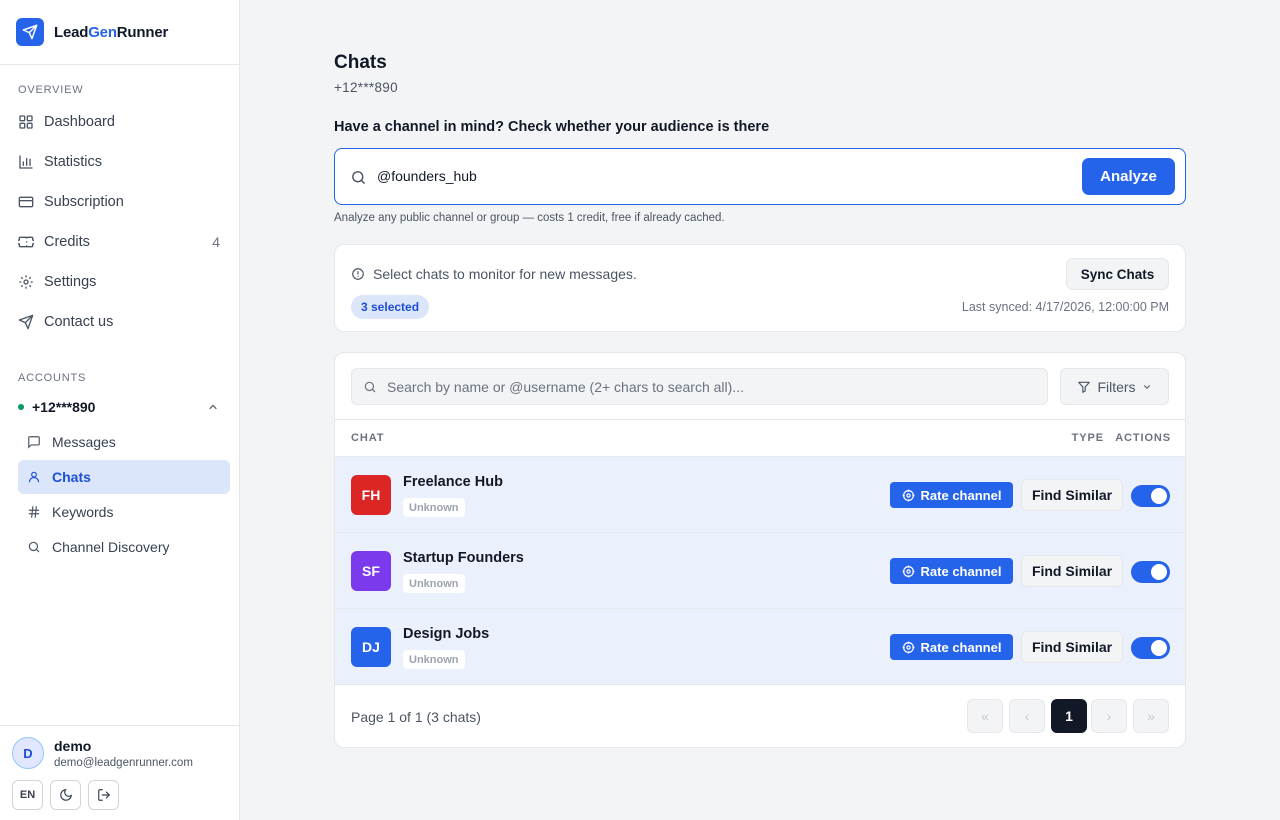 Image resolution: width=1280 pixels, height=820 pixels. What do you see at coordinates (26, 162) in the screenshot?
I see `bar-chart-icon` at bounding box center [26, 162].